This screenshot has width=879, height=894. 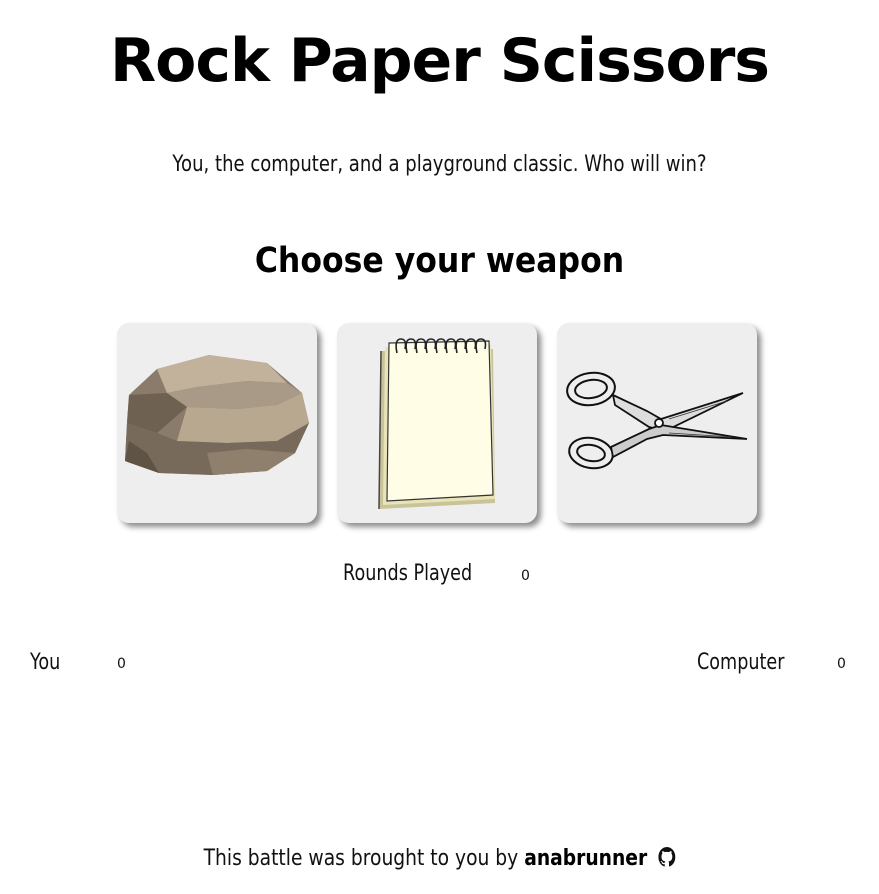 I want to click on player-score-label: You, so click(x=45, y=662).